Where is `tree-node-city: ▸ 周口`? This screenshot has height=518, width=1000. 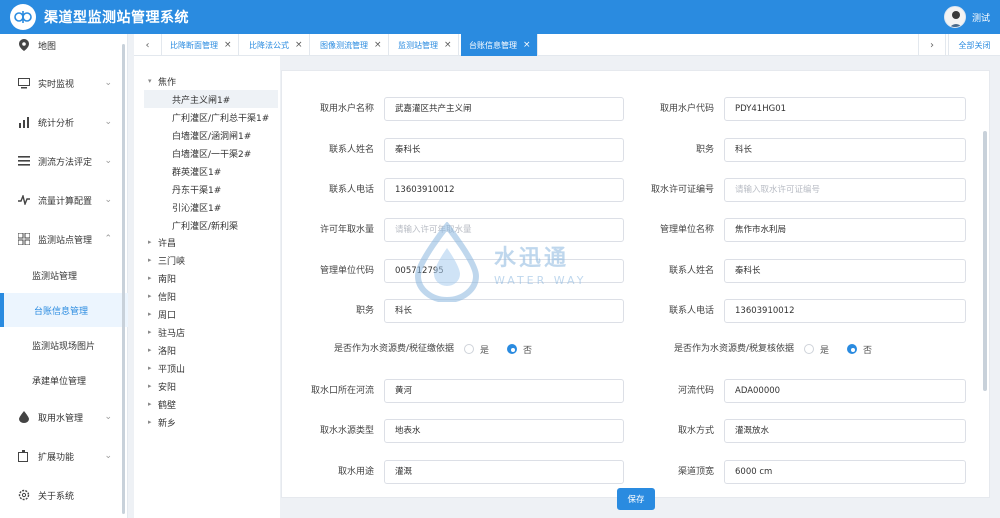
tree-node-city: ▸ 周口 is located at coordinates (162, 314).